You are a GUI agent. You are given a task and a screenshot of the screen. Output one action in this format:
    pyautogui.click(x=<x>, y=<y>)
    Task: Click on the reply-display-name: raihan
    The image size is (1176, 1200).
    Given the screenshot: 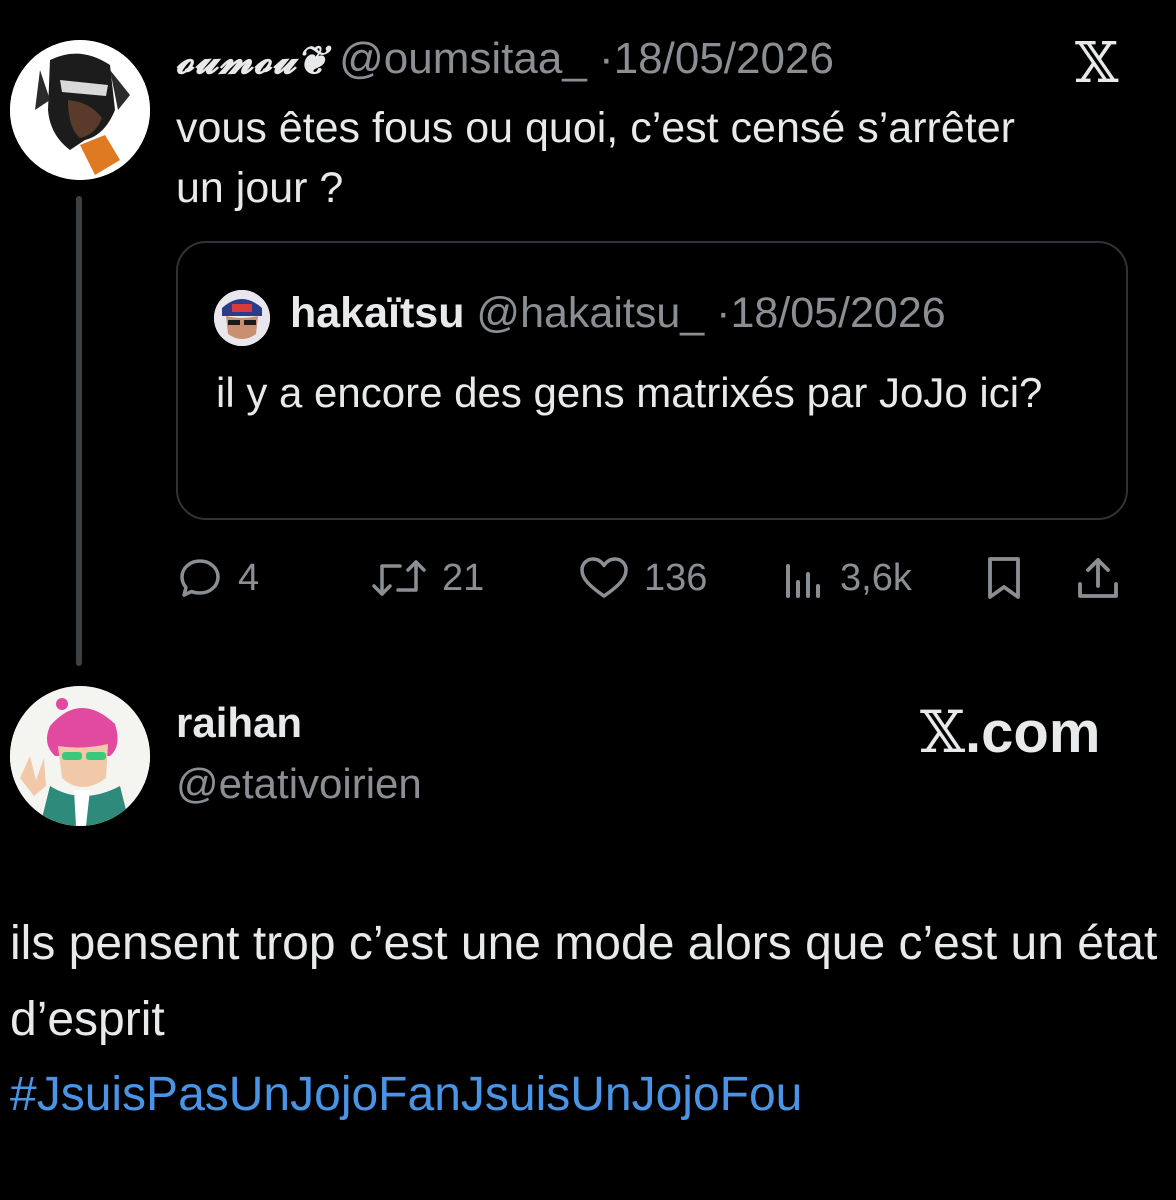 What is the action you would take?
    pyautogui.click(x=239, y=723)
    